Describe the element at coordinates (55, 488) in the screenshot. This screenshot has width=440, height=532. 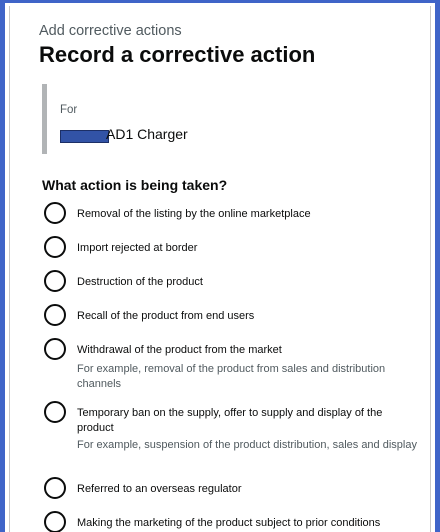
I see `radio-overseas-regulator` at that location.